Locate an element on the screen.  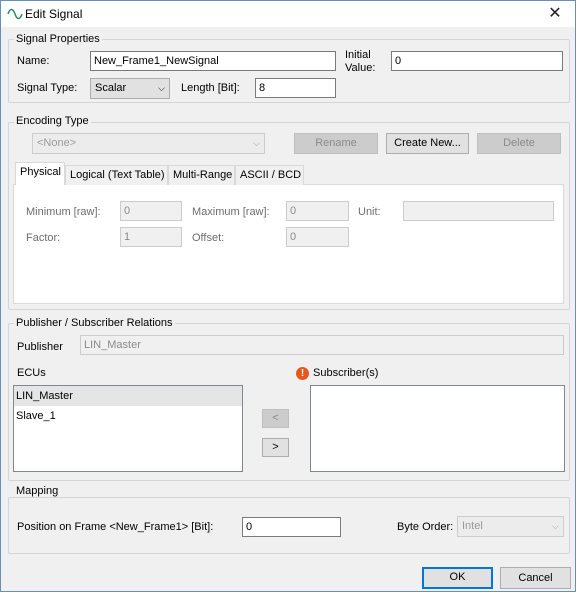
unit-label: Unit: is located at coordinates (369, 212).